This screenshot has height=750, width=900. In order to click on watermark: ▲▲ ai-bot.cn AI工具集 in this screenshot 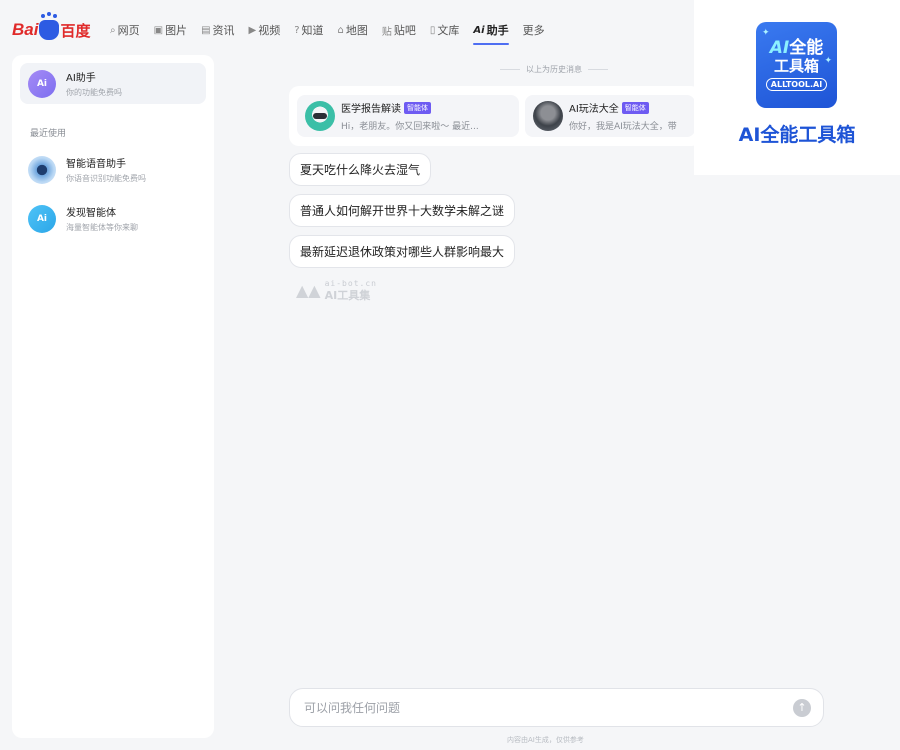, I will do `click(336, 290)`.